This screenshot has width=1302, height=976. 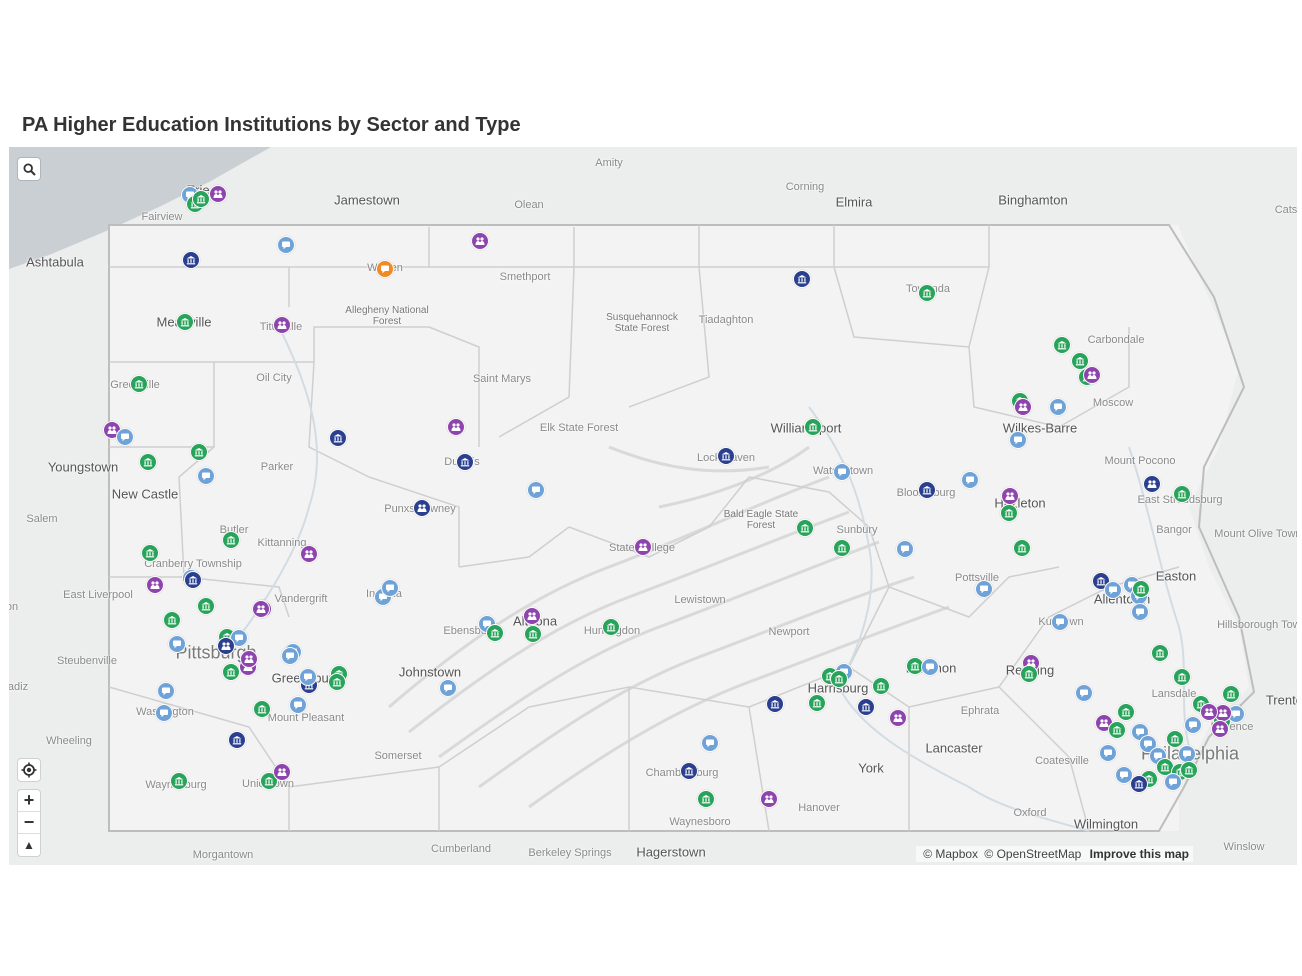 I want to click on mapbox-attribution-link: © Mapbox, so click(x=950, y=854).